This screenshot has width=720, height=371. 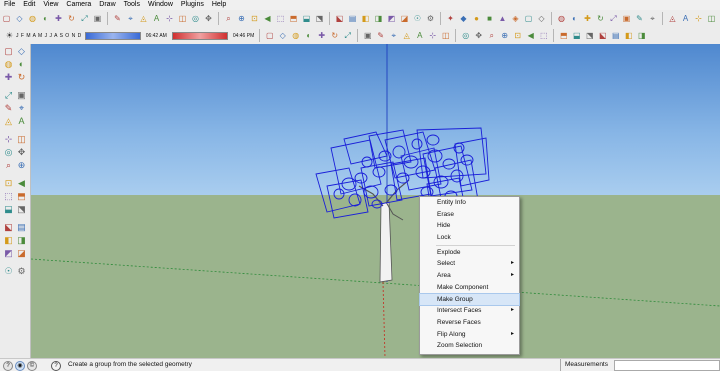 I want to click on iso-icon: ⬒, so click(x=293, y=18).